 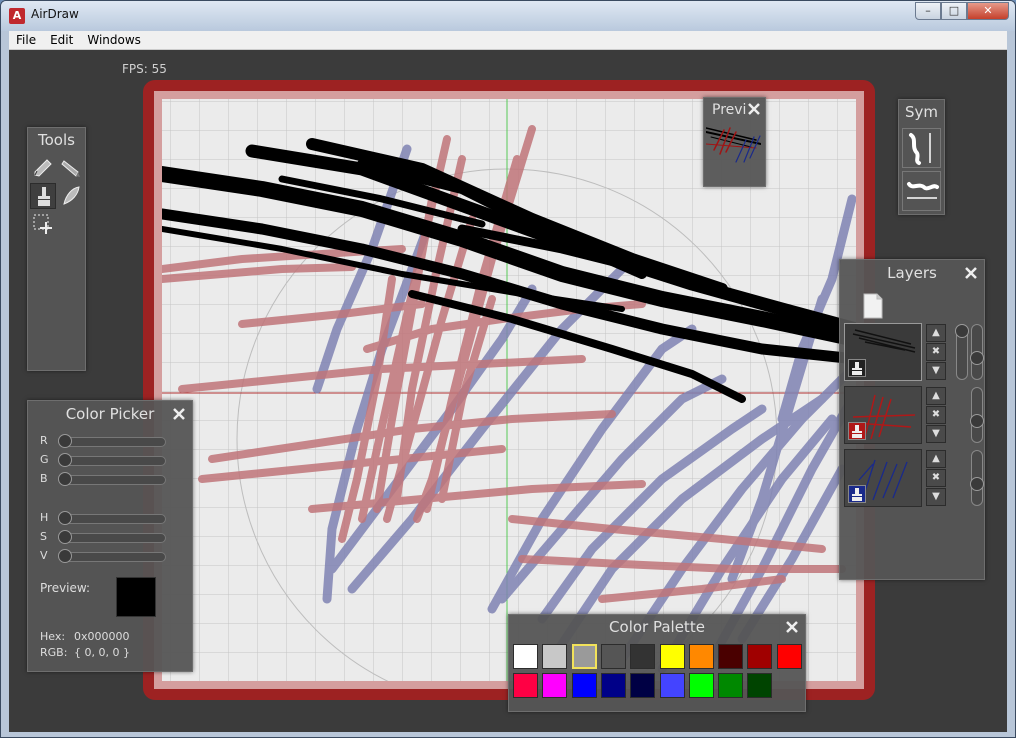 What do you see at coordinates (883, 352) in the screenshot?
I see `layer-1-thumbnail` at bounding box center [883, 352].